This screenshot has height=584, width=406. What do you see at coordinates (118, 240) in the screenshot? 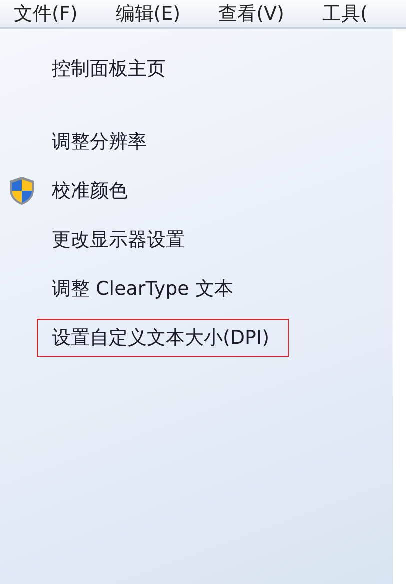
I see `sidebar-link: 更改显示器设置` at bounding box center [118, 240].